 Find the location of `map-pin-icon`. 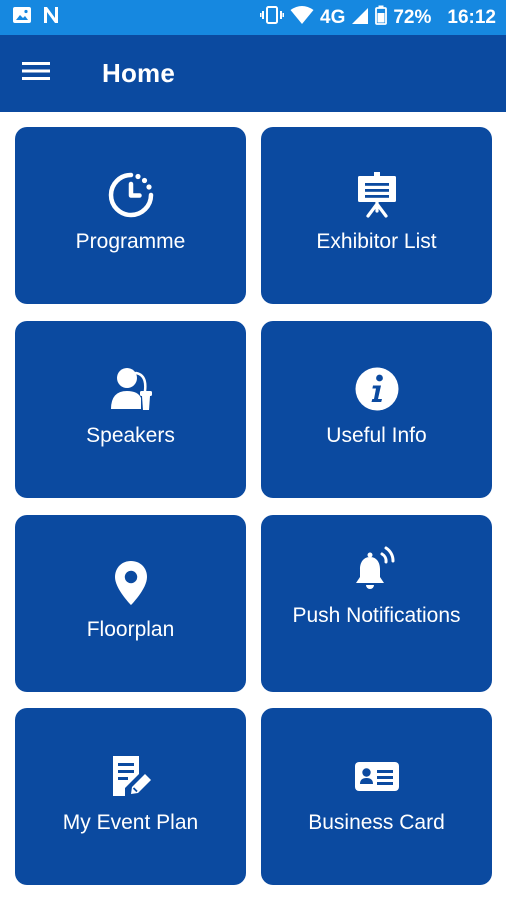

map-pin-icon is located at coordinates (131, 583).